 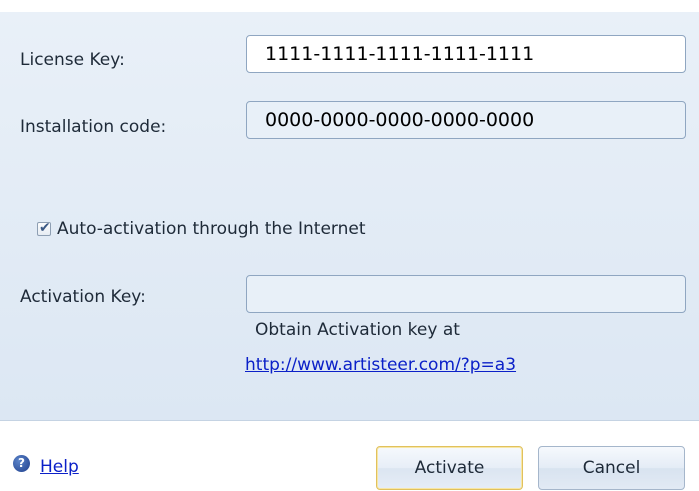 I want to click on help-link: Help, so click(x=59, y=467).